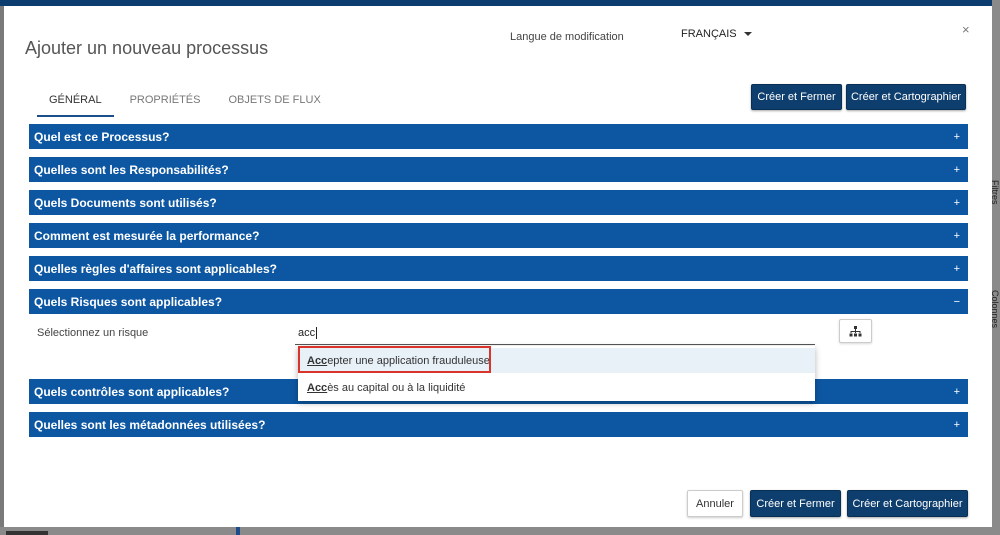  Describe the element at coordinates (498, 169) in the screenshot. I see `section-responsibilities: Quelles sont les Responsabilités? +` at that location.